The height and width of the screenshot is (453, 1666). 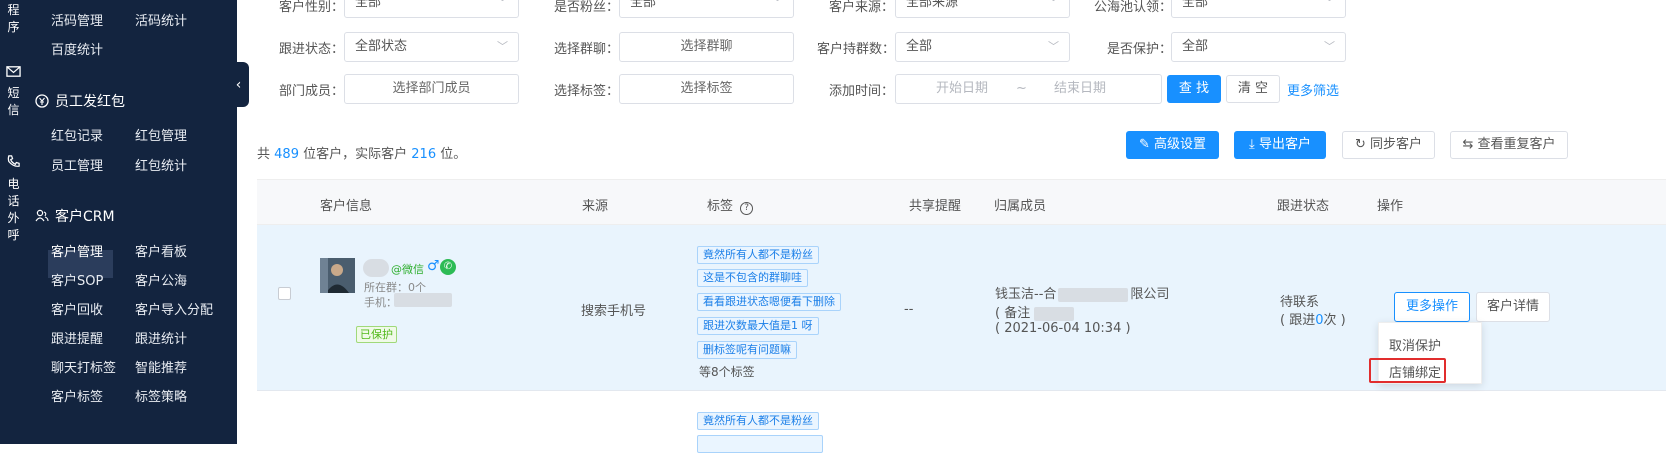 What do you see at coordinates (909, 309) in the screenshot?
I see `share-reminder-cell: --` at bounding box center [909, 309].